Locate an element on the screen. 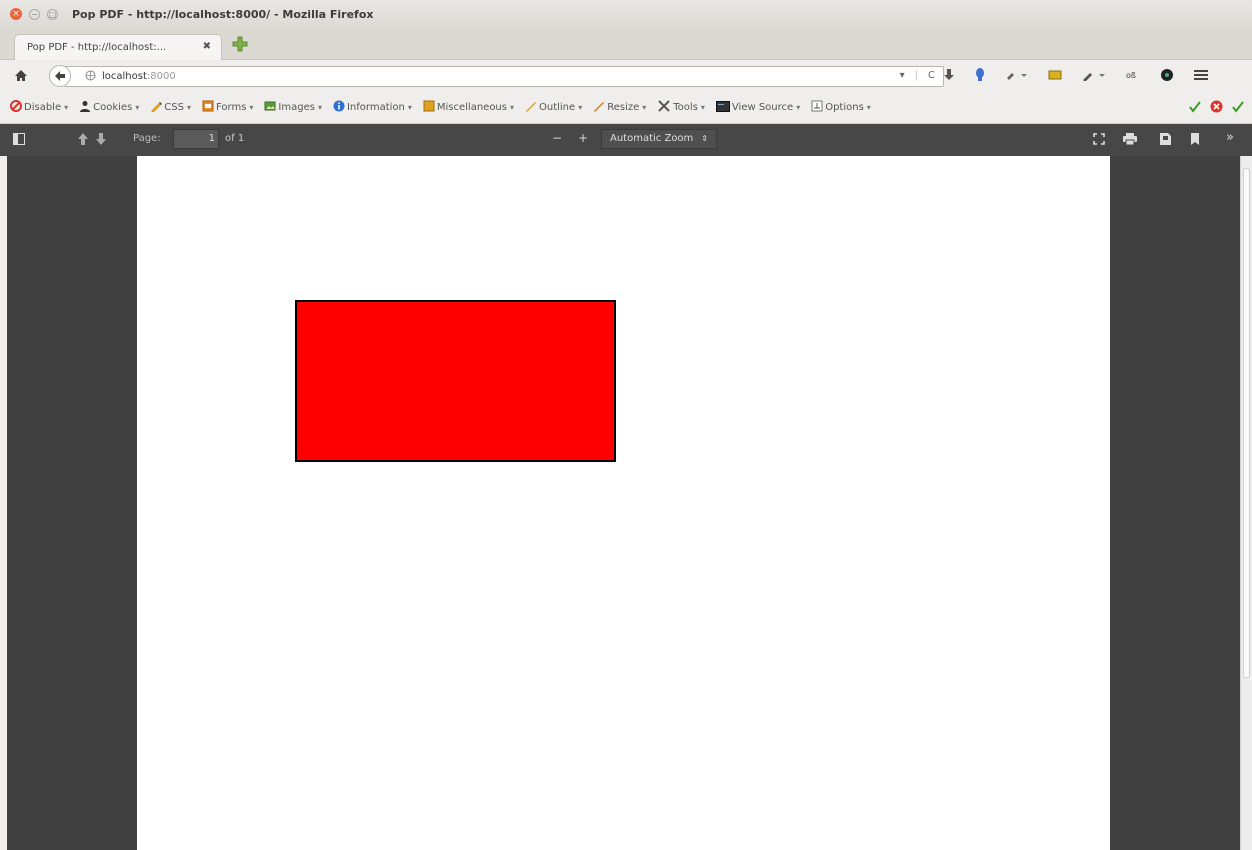 Image resolution: width=1252 pixels, height=850 pixels. select-caret-icon: ⇕ is located at coordinates (704, 138).